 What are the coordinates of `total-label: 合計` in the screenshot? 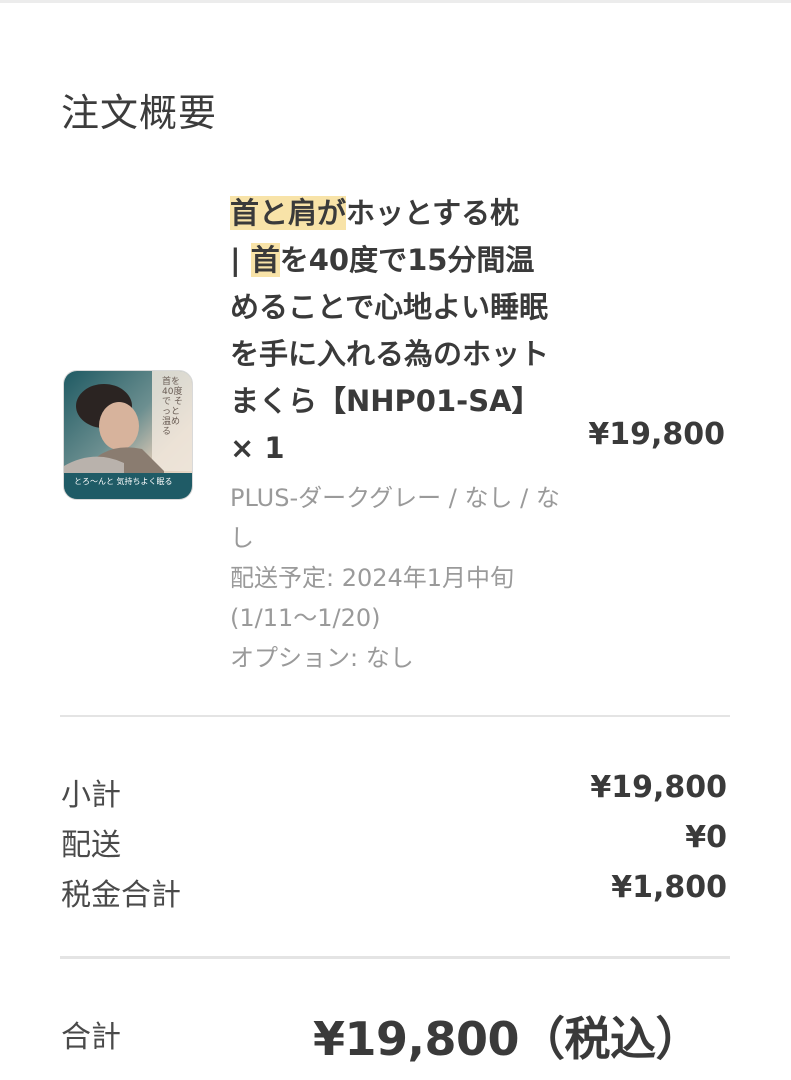 It's located at (91, 1037).